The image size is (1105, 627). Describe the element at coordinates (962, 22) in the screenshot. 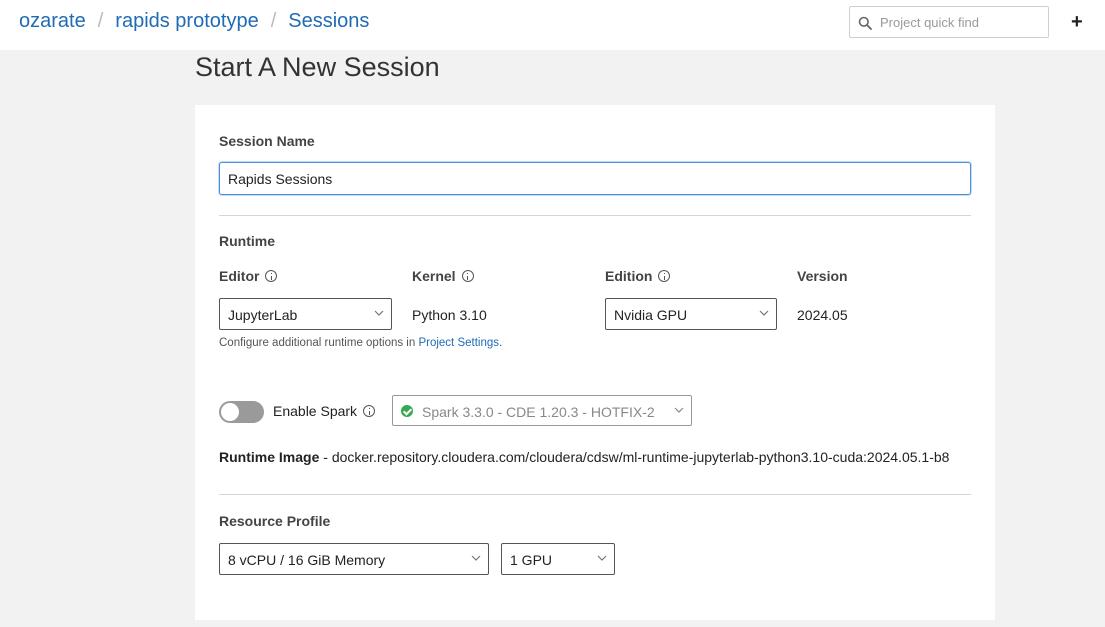

I see `search-input` at that location.